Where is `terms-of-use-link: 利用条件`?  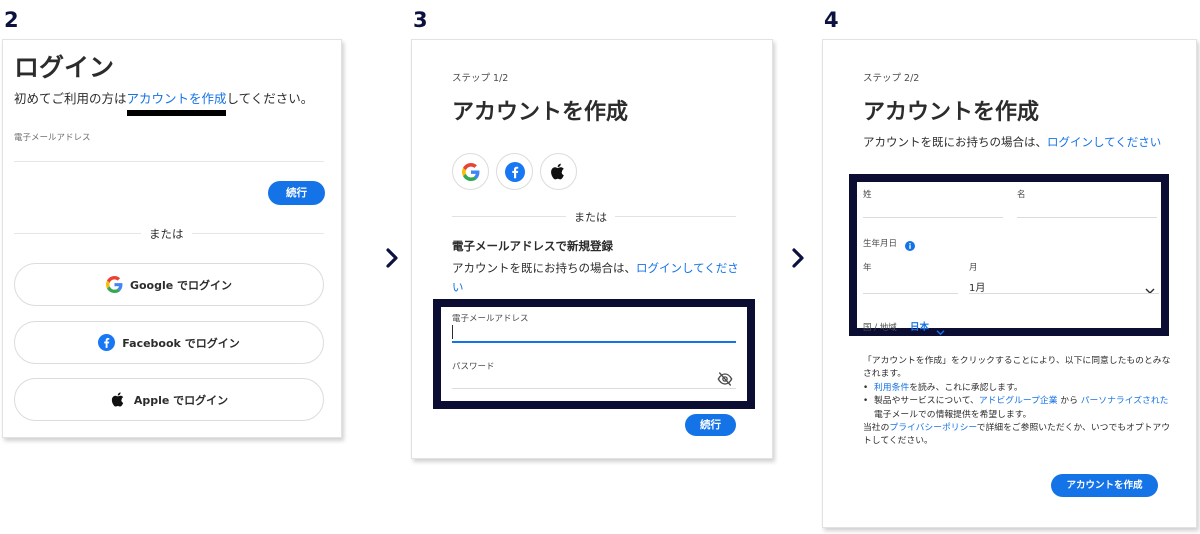
terms-of-use-link: 利用条件 is located at coordinates (891, 388).